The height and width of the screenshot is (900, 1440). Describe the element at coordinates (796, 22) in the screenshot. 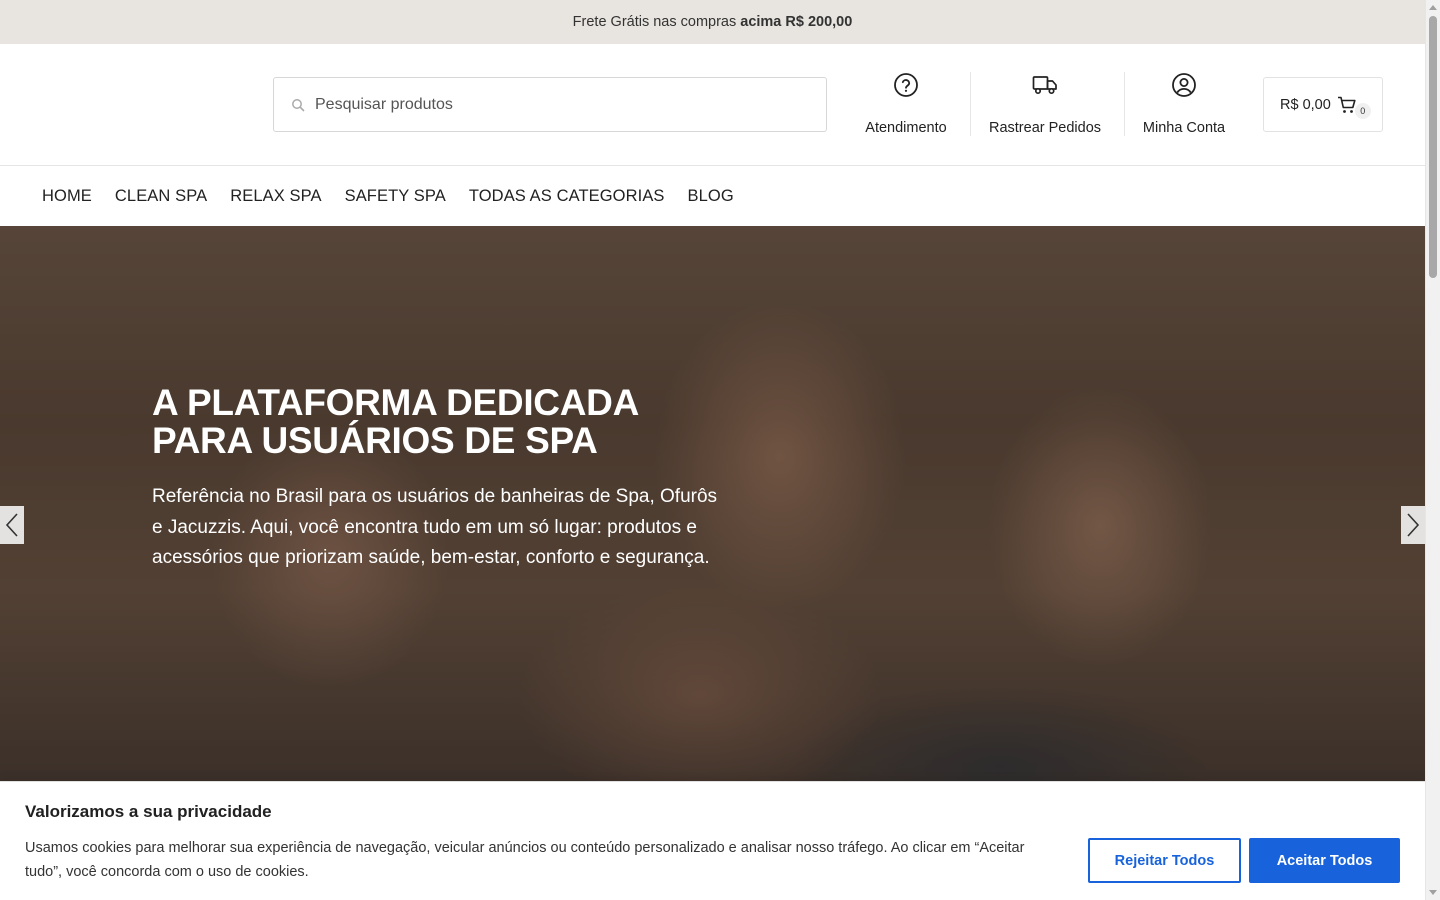

I see `promo-text-bold: acima R$ 200,00` at that location.